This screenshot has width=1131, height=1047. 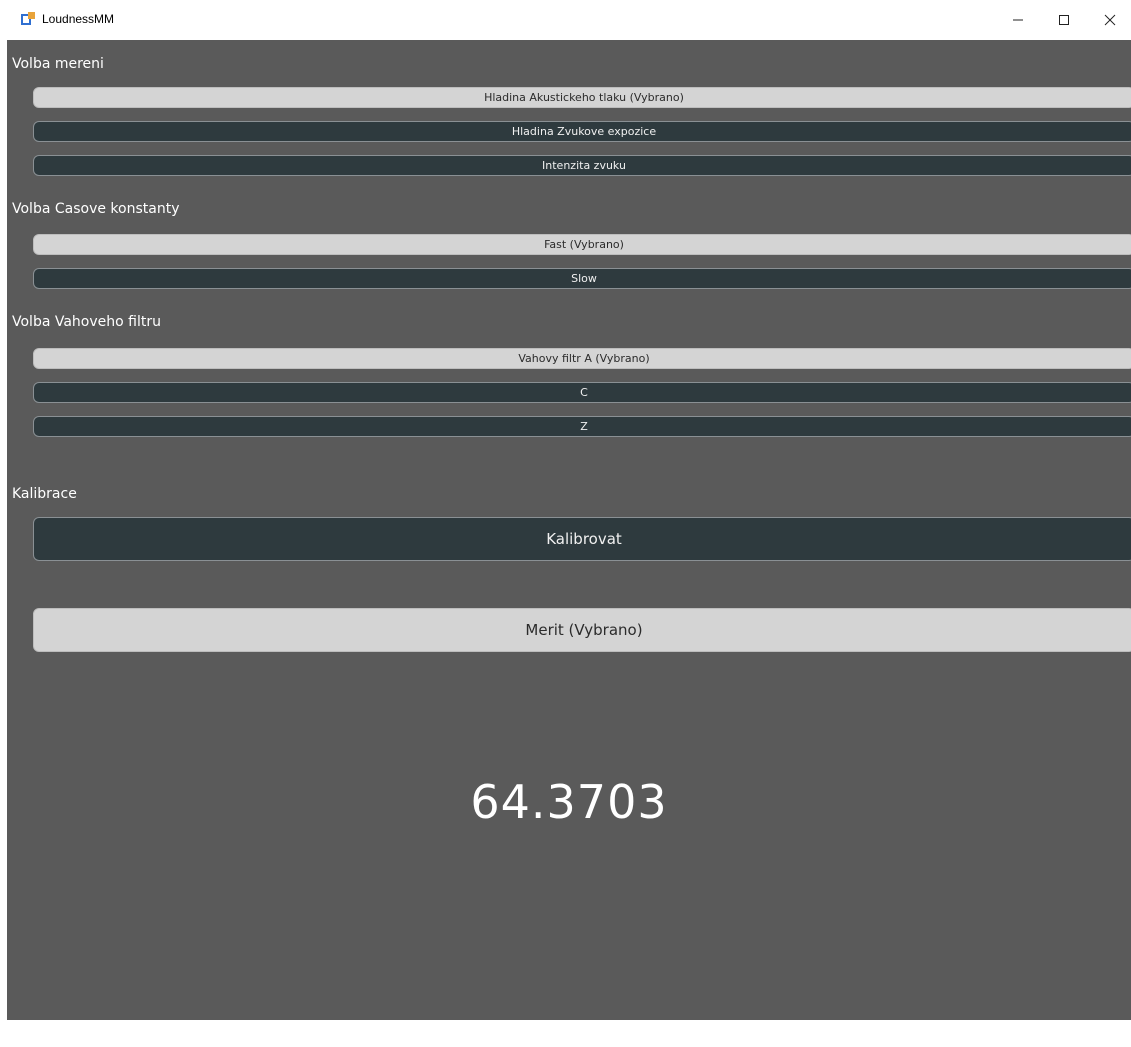 I want to click on close-icon, so click(x=1110, y=20).